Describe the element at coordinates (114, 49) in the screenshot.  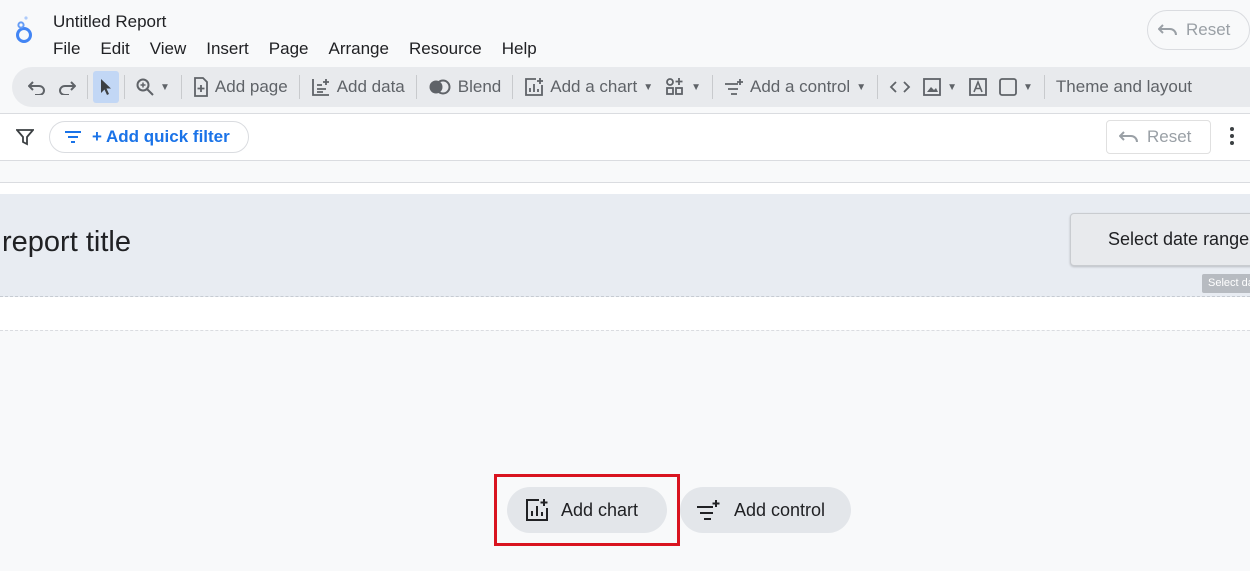
I see `menu-edit: Edit` at that location.